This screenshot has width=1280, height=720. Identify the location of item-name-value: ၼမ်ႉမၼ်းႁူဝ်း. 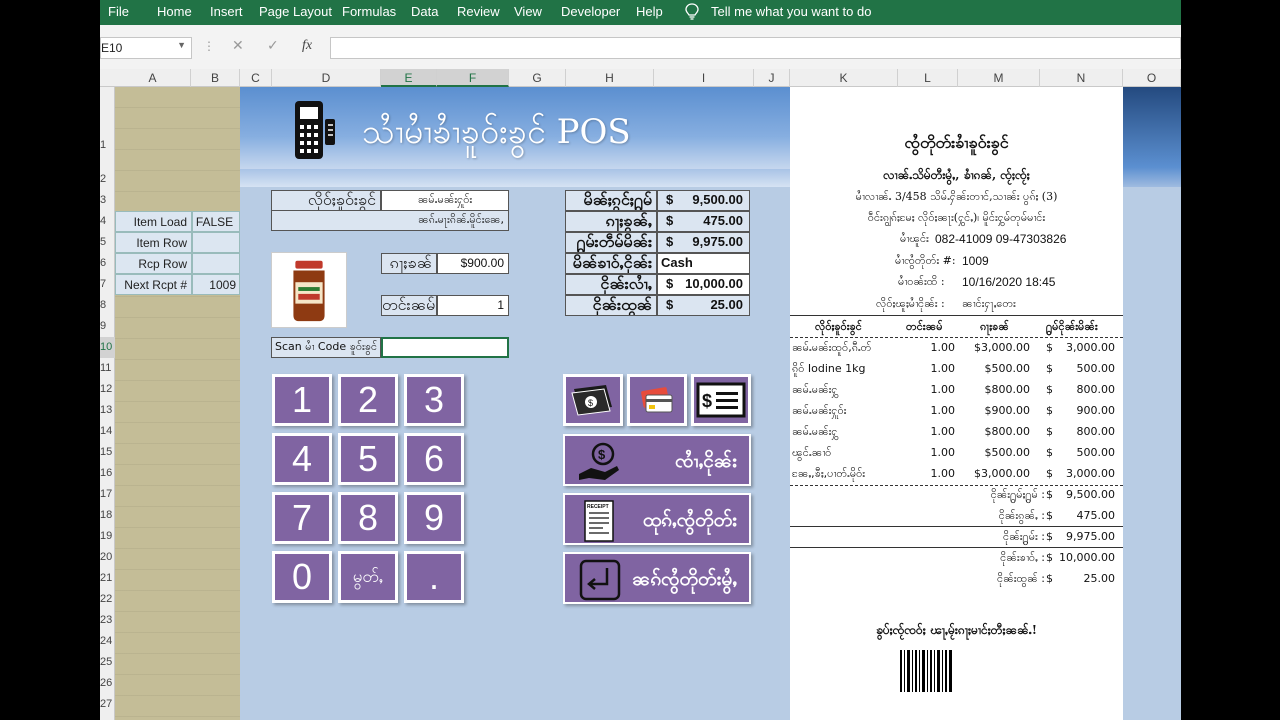
(445, 200).